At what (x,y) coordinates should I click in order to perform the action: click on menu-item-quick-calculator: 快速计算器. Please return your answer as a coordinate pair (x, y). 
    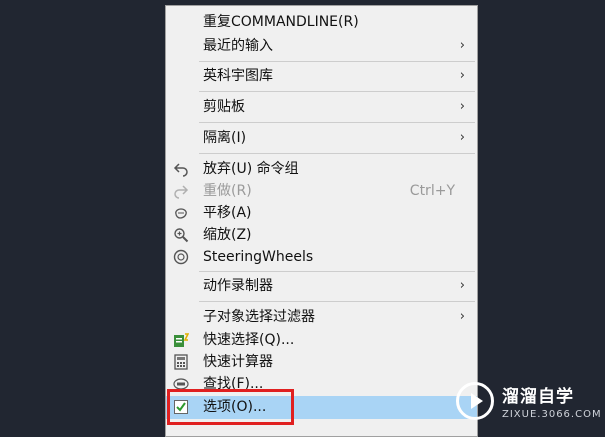
    Looking at the image, I should click on (321, 362).